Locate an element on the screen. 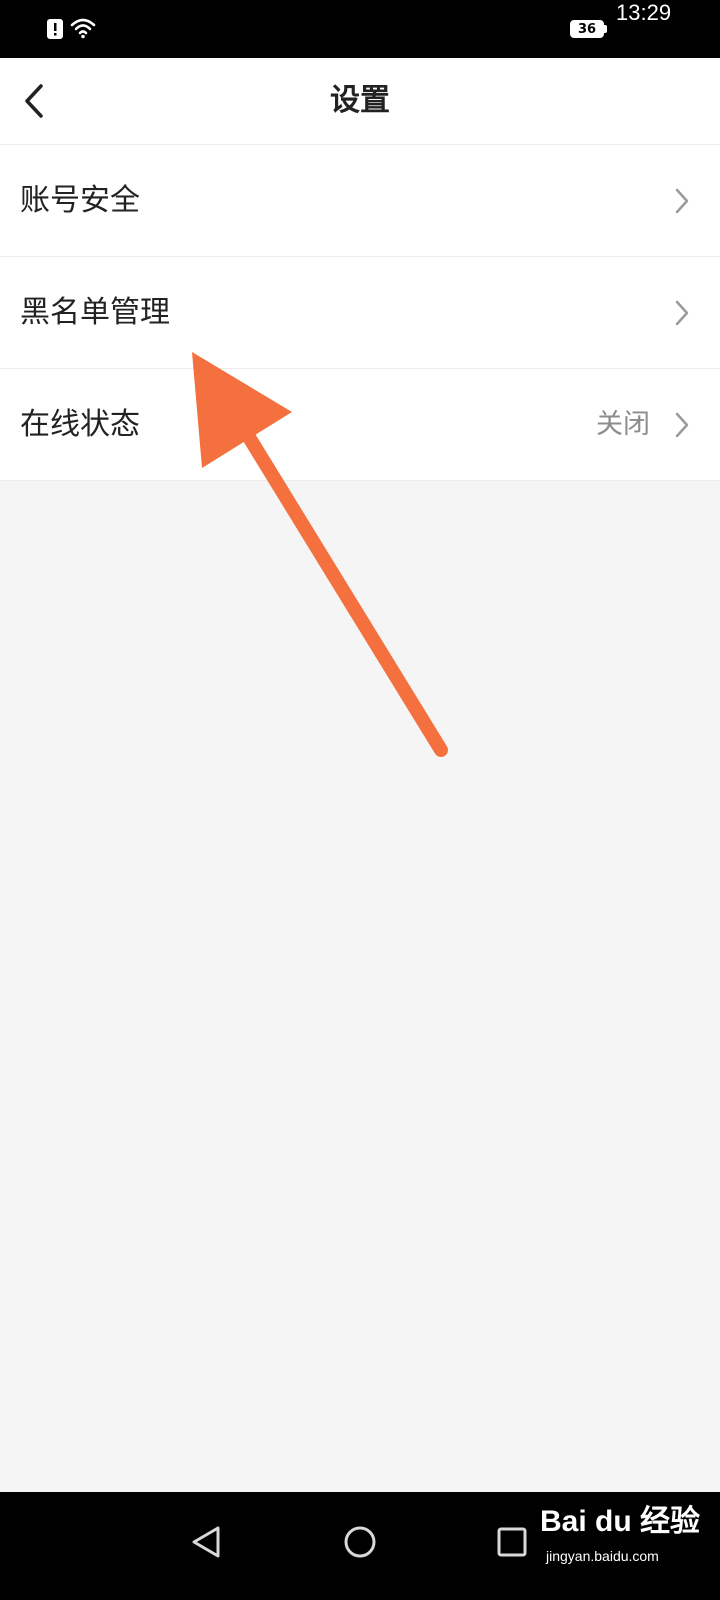 This screenshot has width=720, height=1600. battery-tip is located at coordinates (605, 29).